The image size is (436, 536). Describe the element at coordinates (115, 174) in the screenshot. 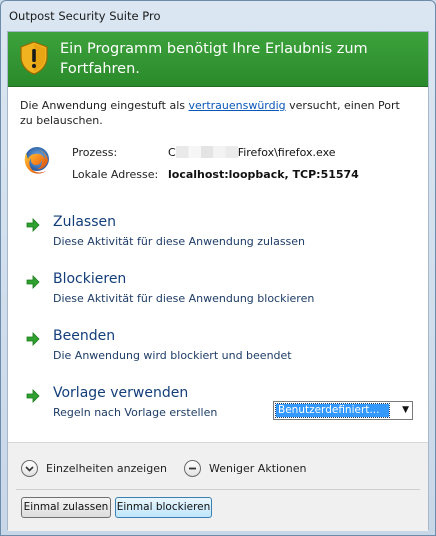

I see `address-label: Lokale Adresse:` at that location.